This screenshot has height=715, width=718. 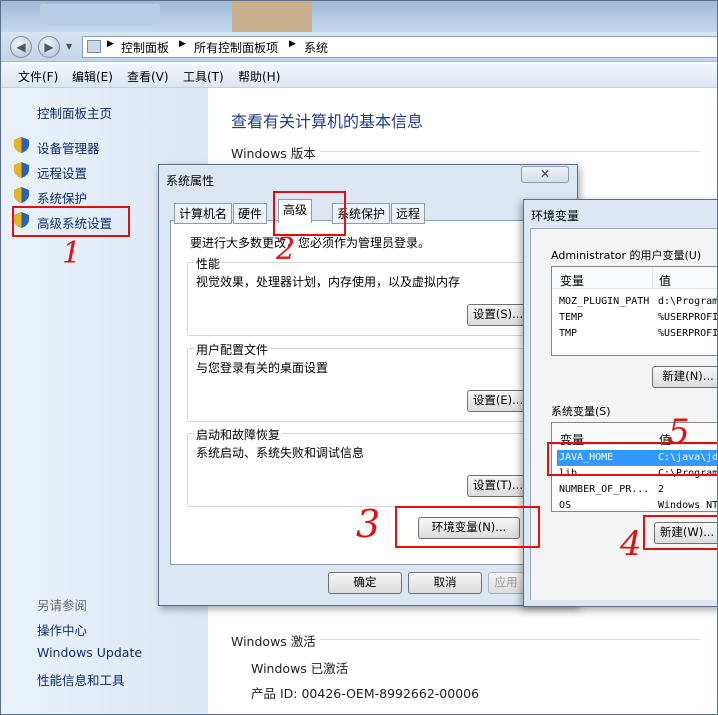 What do you see at coordinates (208, 263) in the screenshot?
I see `performance-group-title: 性能` at bounding box center [208, 263].